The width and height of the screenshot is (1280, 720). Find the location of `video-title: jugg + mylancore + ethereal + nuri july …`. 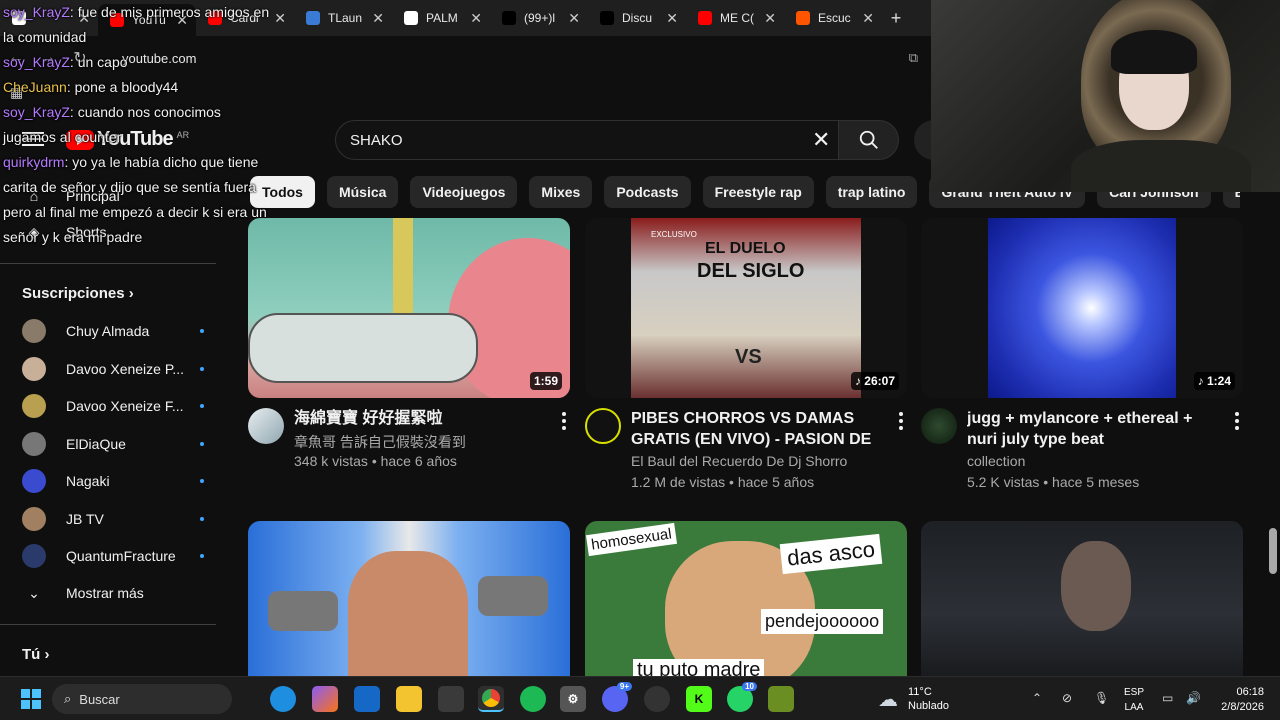

video-title: jugg + mylancore + ethereal + nuri july … is located at coordinates (1092, 429).